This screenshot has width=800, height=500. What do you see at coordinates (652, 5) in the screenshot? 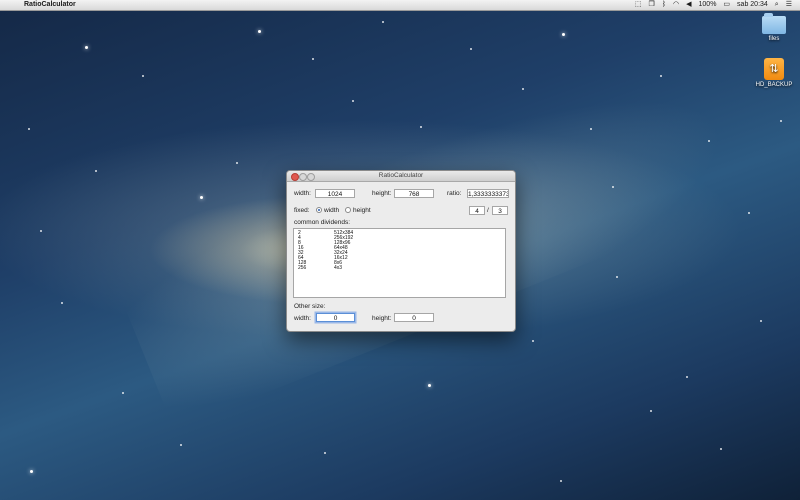
I see `dropbox-icon: ❒` at bounding box center [652, 5].